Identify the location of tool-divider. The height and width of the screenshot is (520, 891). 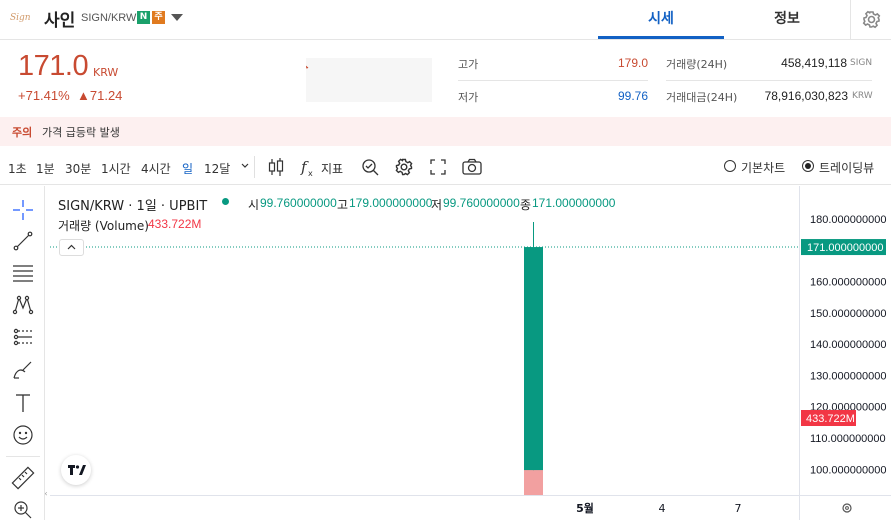
(23, 456).